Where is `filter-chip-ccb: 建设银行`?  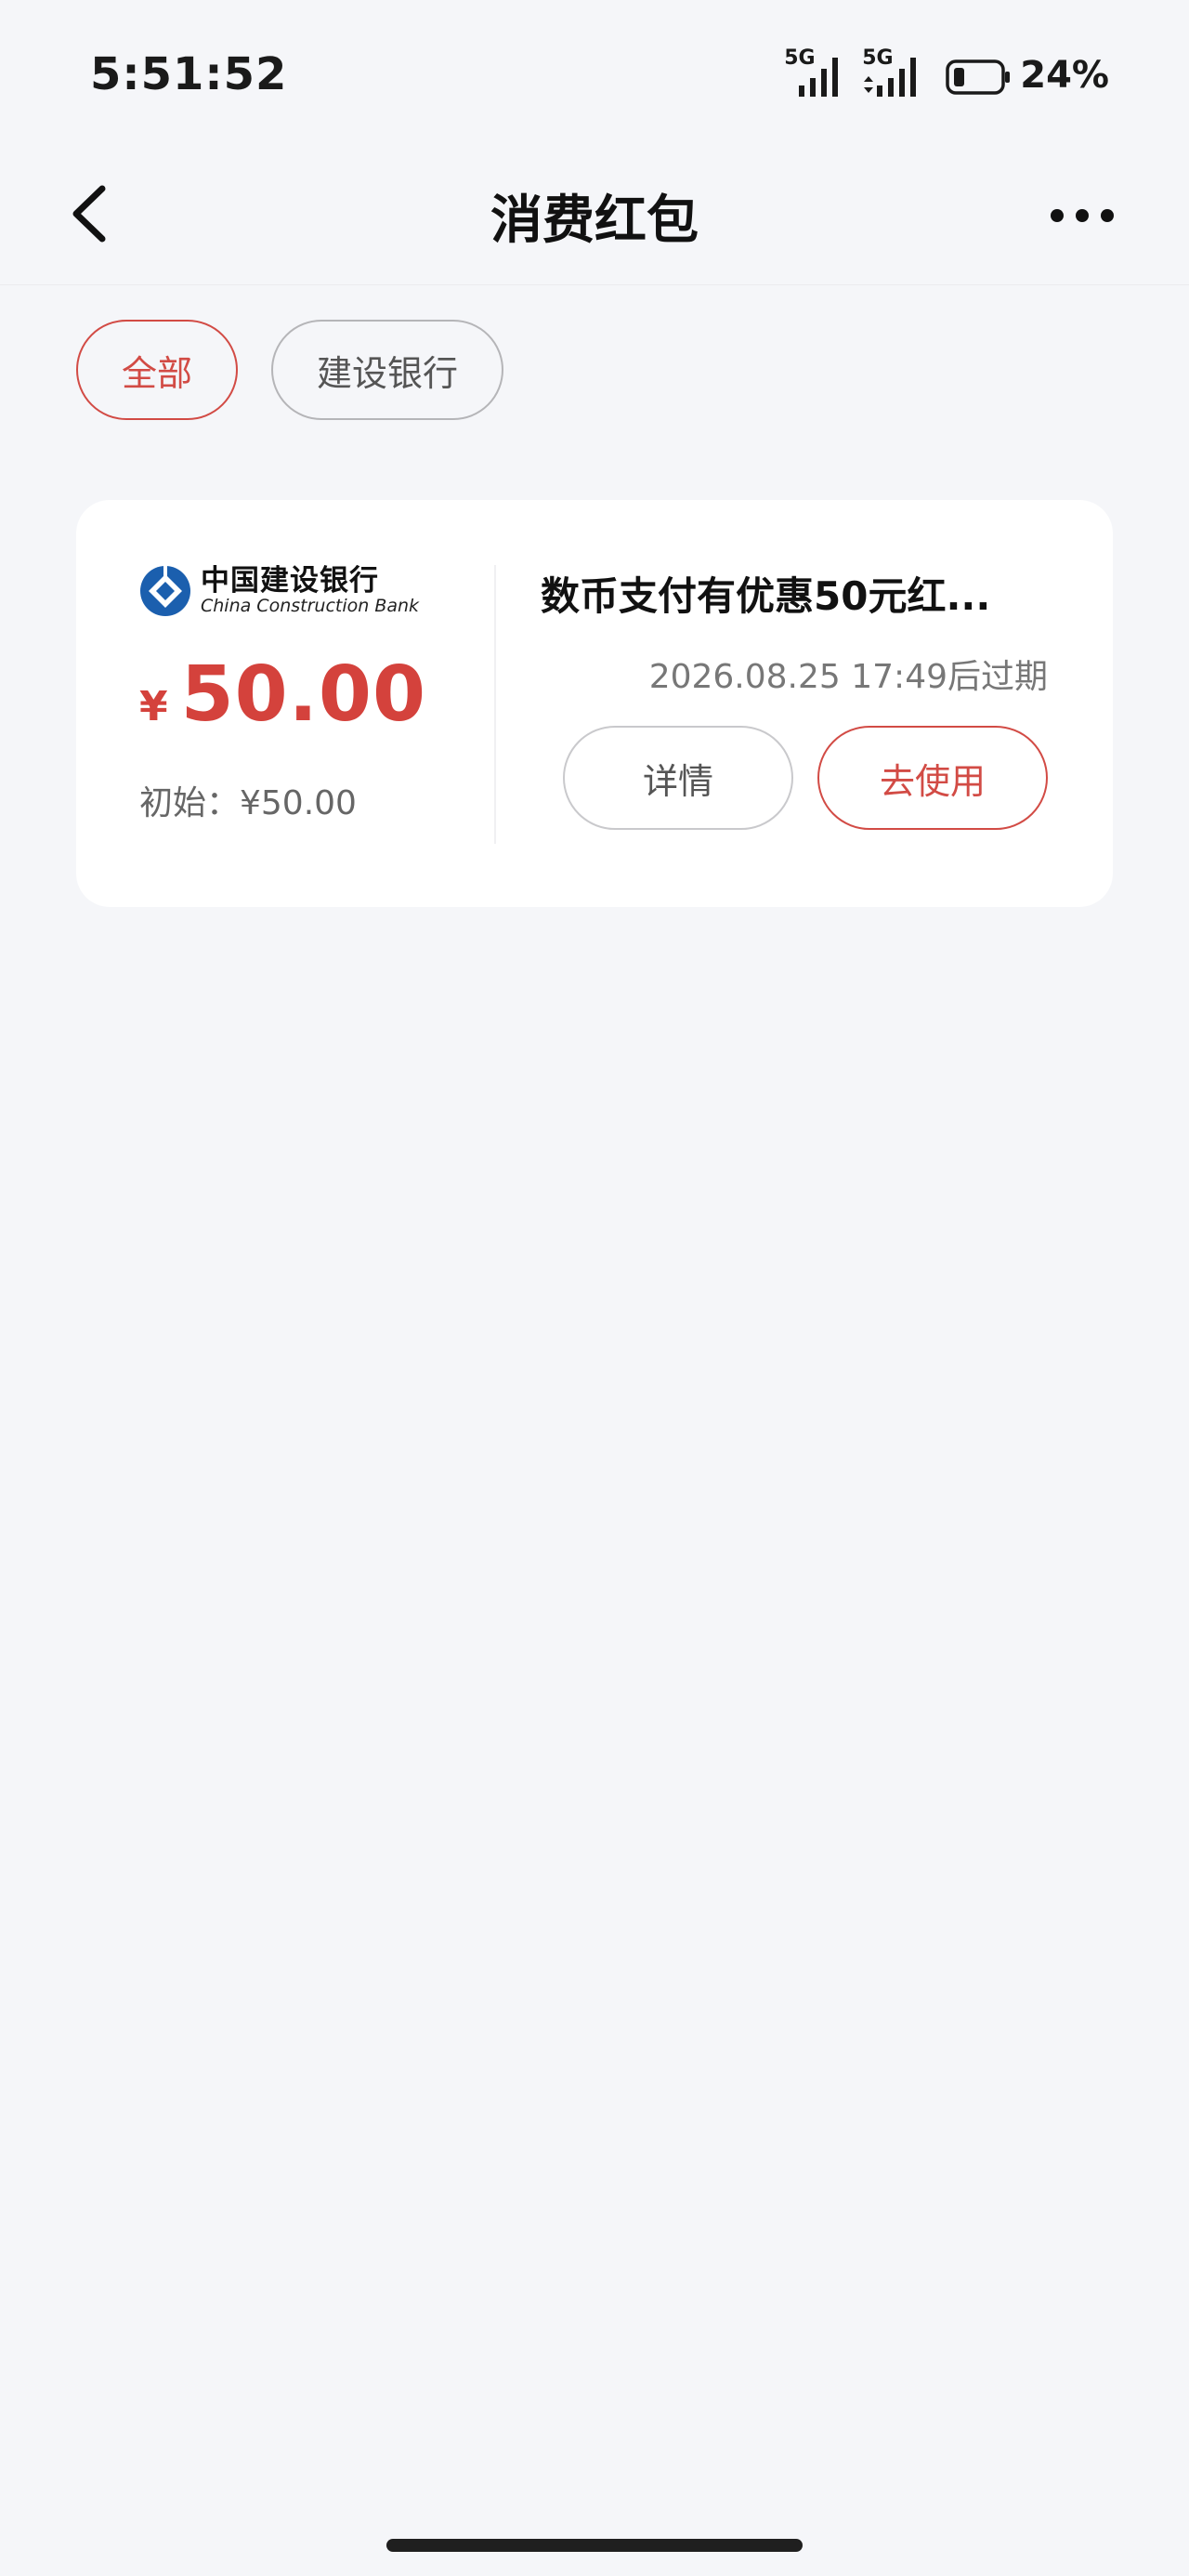 filter-chip-ccb: 建设银行 is located at coordinates (387, 370).